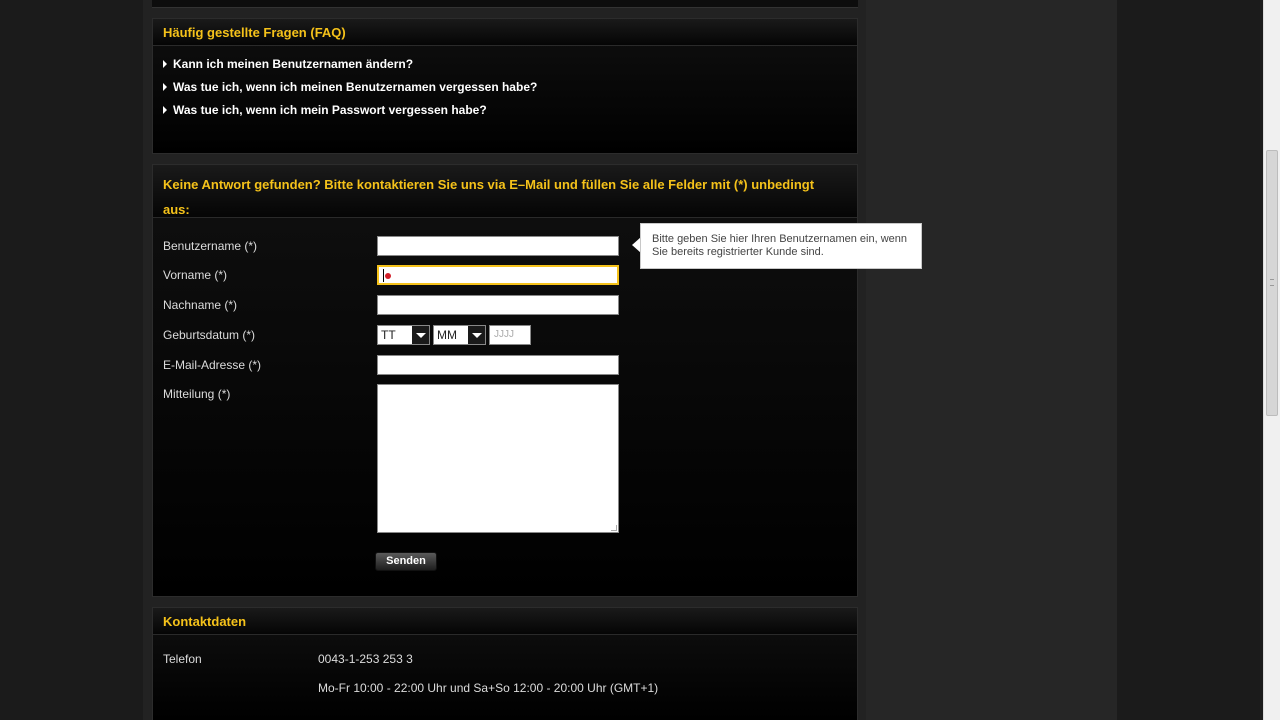 This screenshot has width=1280, height=720. I want to click on message-label: Mitteilung (*), so click(197, 394).